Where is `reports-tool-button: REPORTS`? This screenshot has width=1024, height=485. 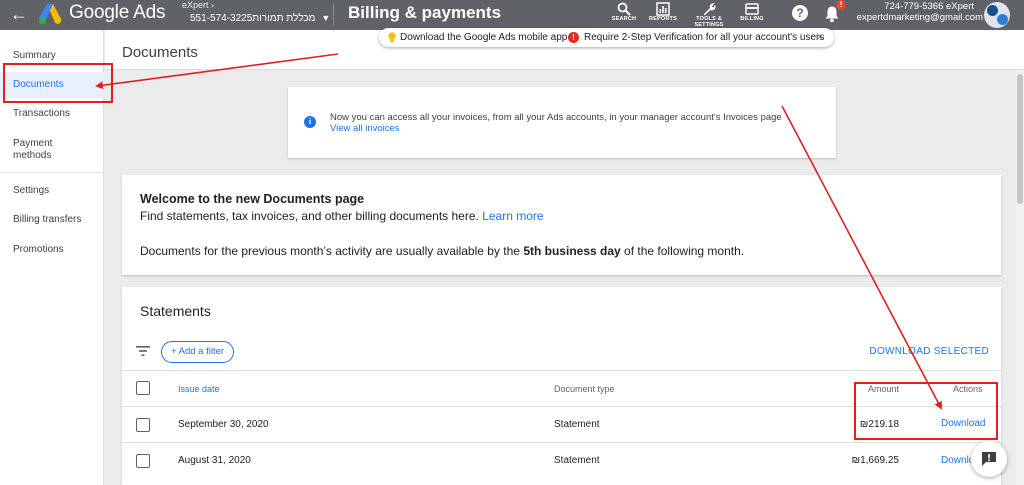
reports-tool-button: REPORTS is located at coordinates (663, 15).